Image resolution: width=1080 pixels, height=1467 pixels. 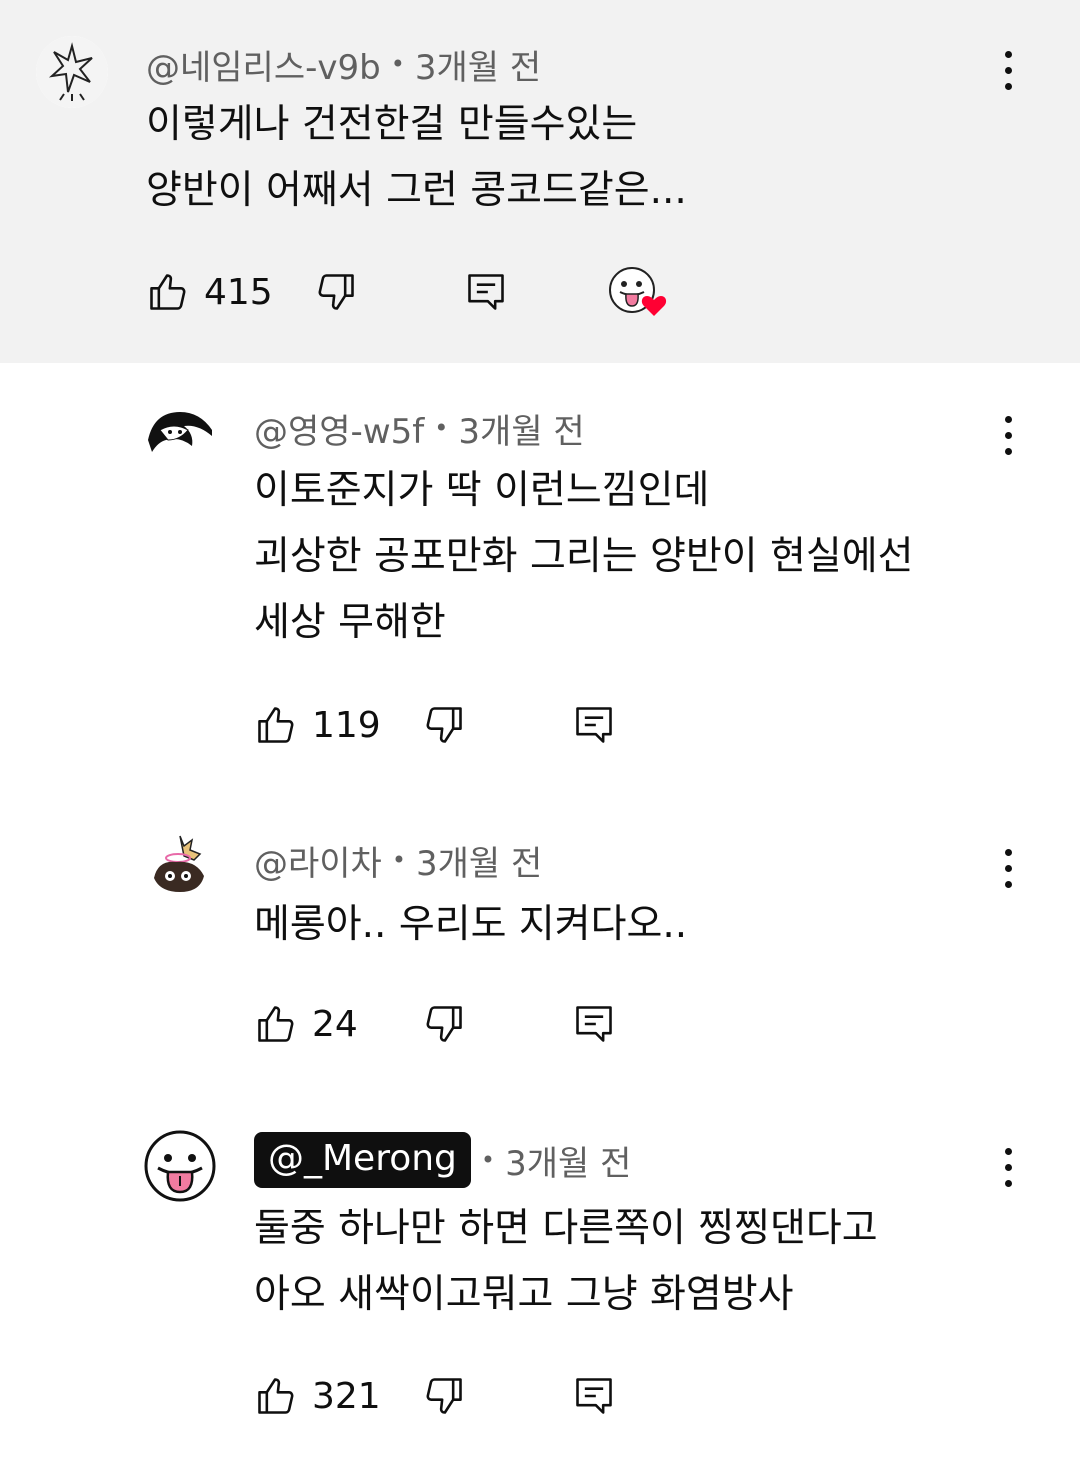 I want to click on tongue-face-avatar-icon, so click(x=180, y=1166).